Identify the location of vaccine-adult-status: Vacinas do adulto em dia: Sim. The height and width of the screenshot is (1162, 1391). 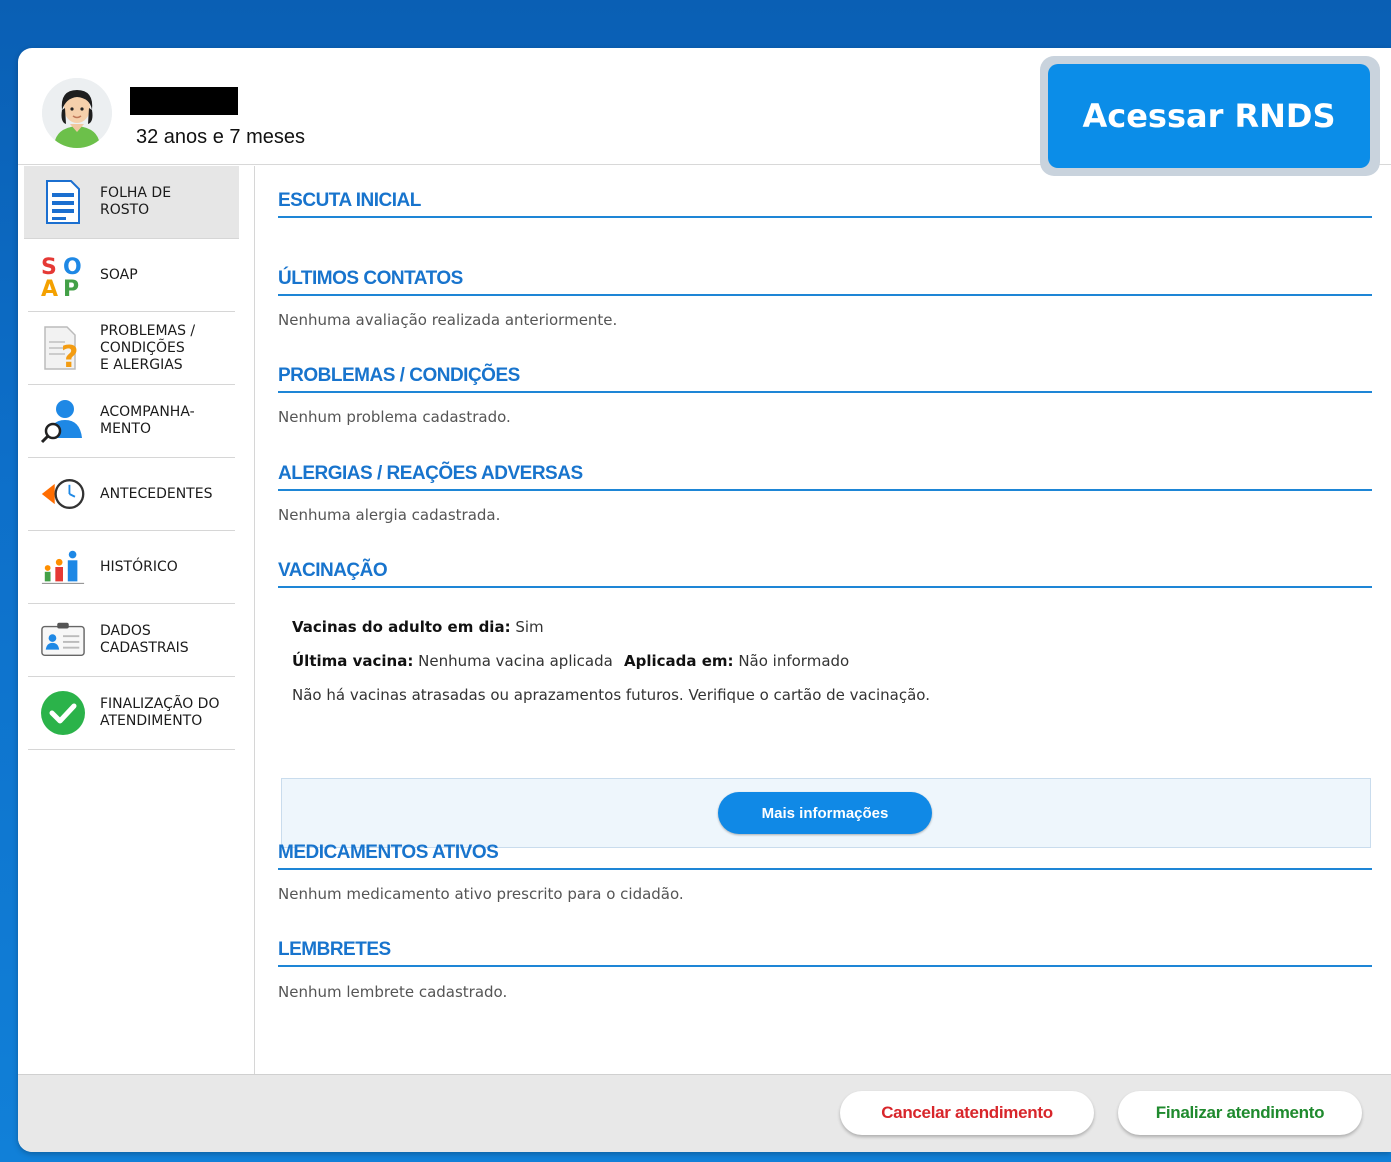
(418, 627).